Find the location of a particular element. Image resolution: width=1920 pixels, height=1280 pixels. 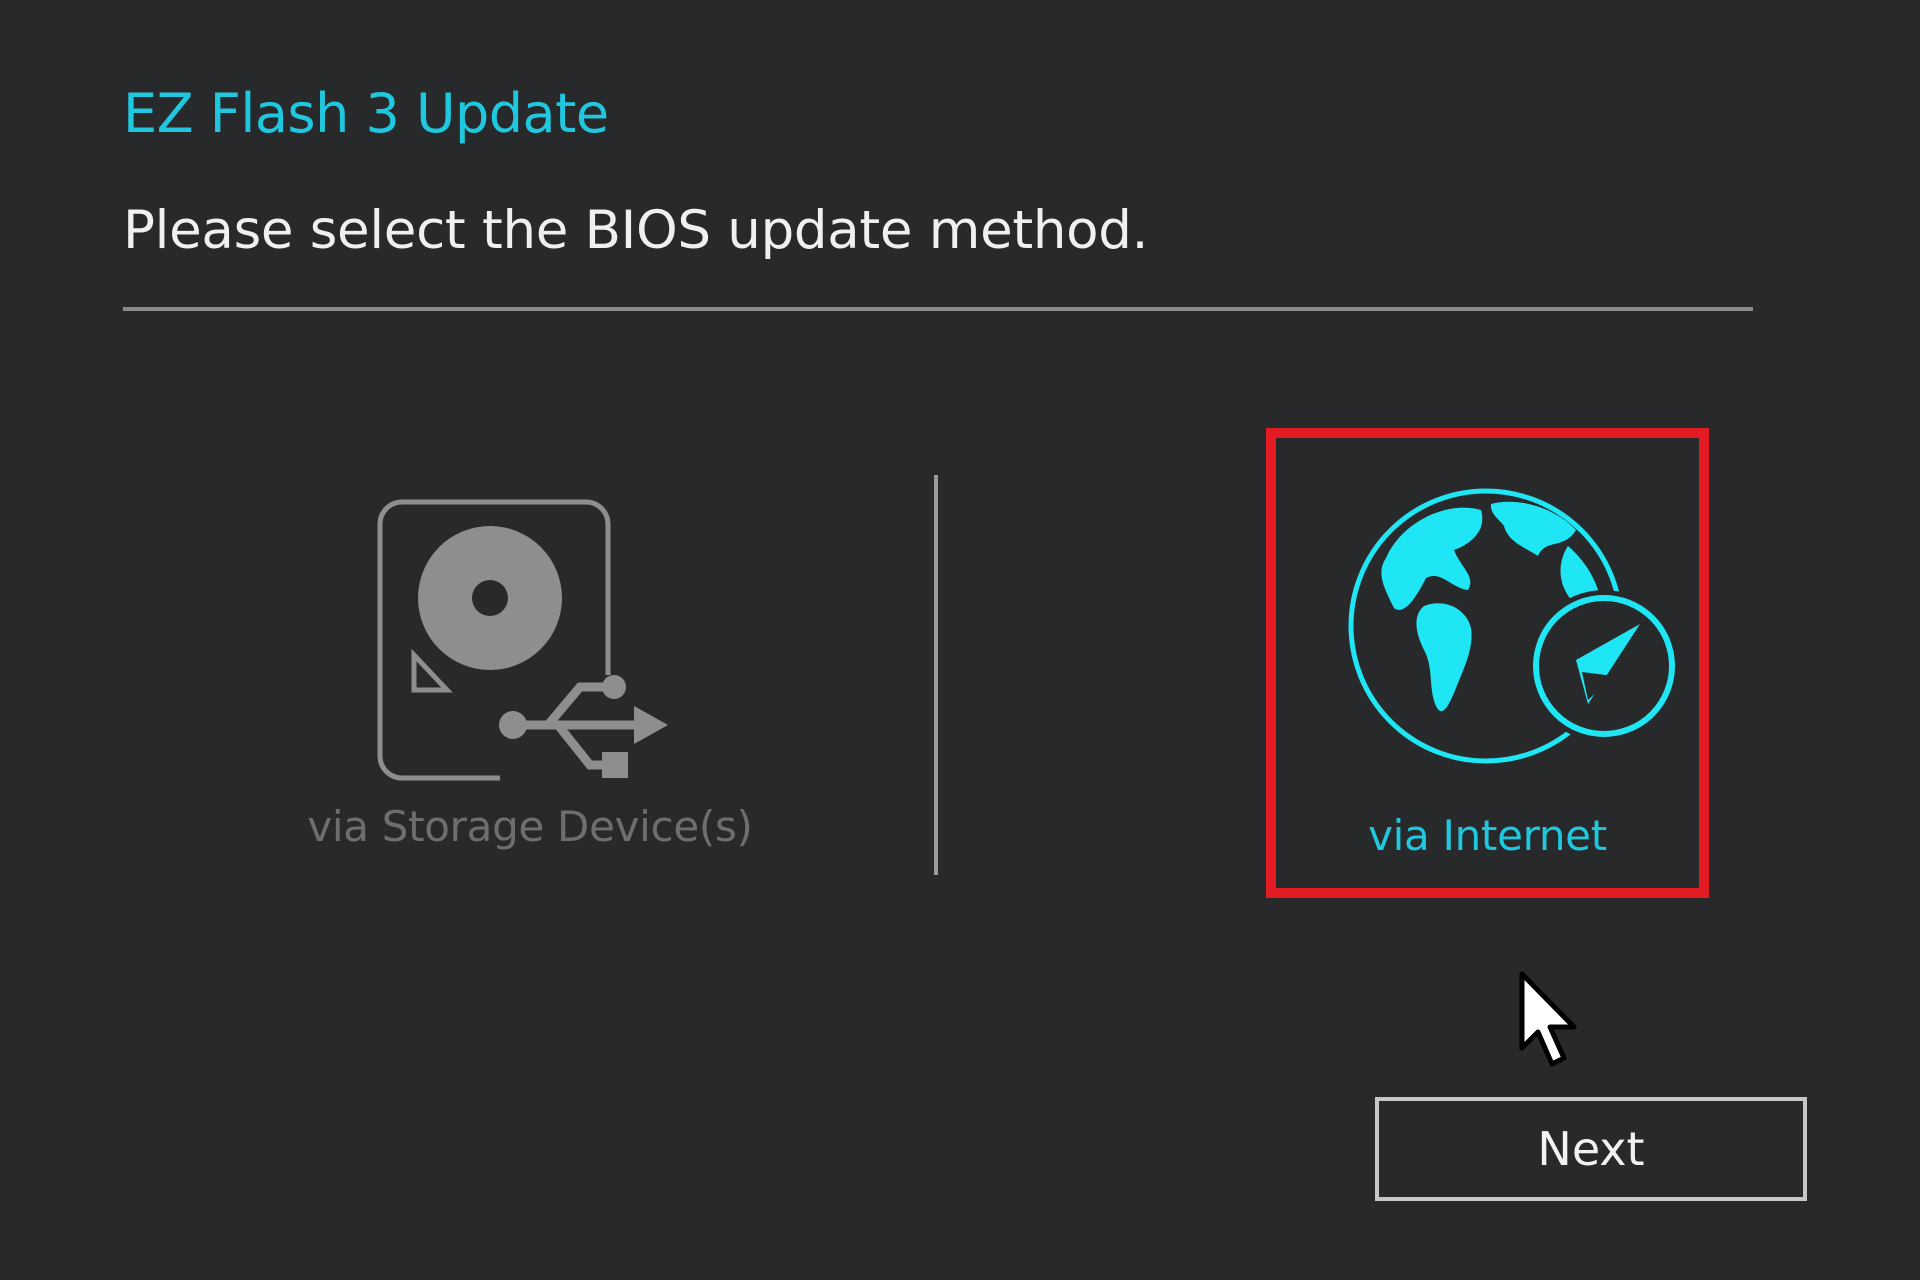

option-storage-device: via Storage Device(s) is located at coordinates (530, 670).